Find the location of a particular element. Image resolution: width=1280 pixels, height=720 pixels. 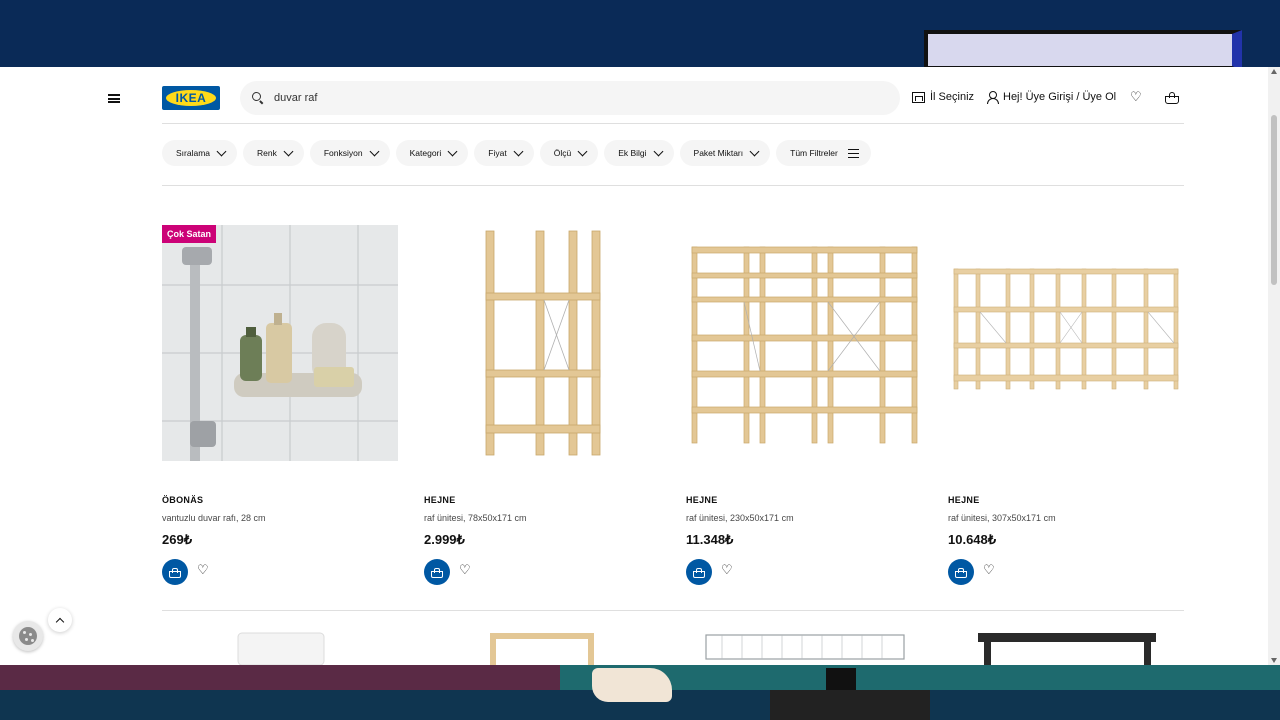

scroll-up-arrow-icon is located at coordinates (1274, 71).